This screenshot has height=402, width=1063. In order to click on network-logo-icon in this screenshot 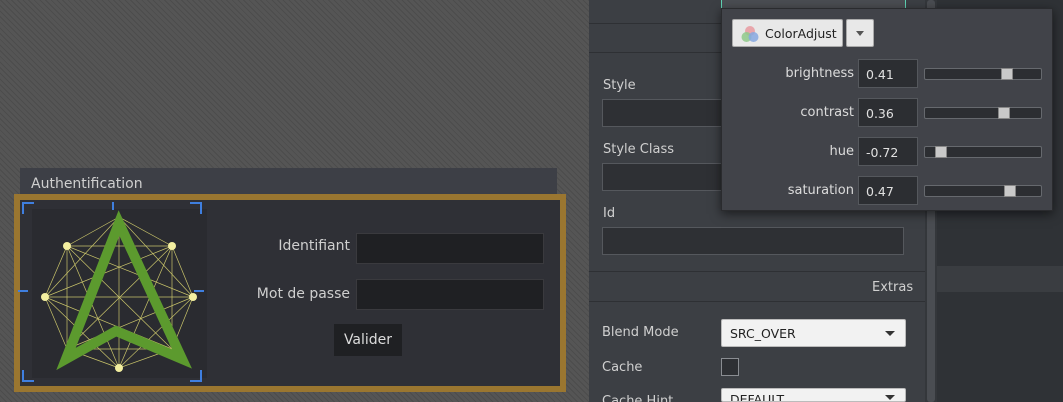, I will do `click(119, 291)`.